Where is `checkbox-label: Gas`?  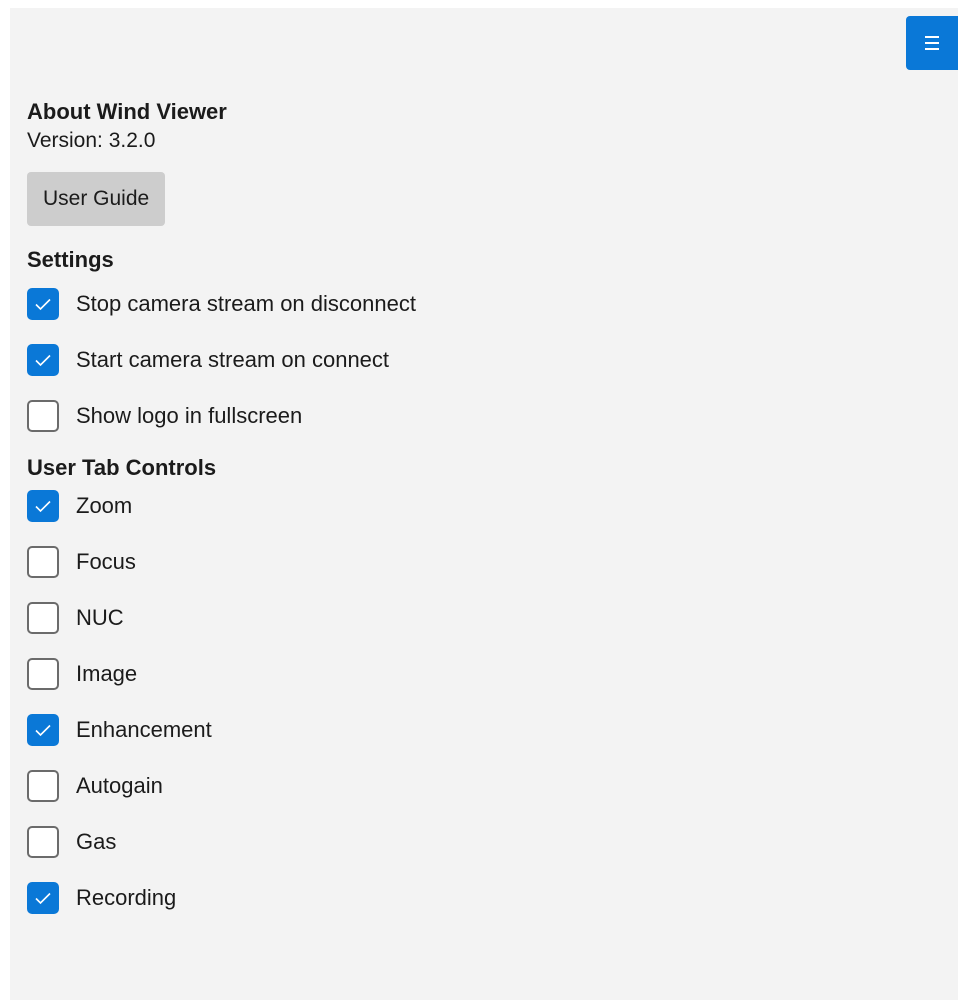
checkbox-label: Gas is located at coordinates (96, 841).